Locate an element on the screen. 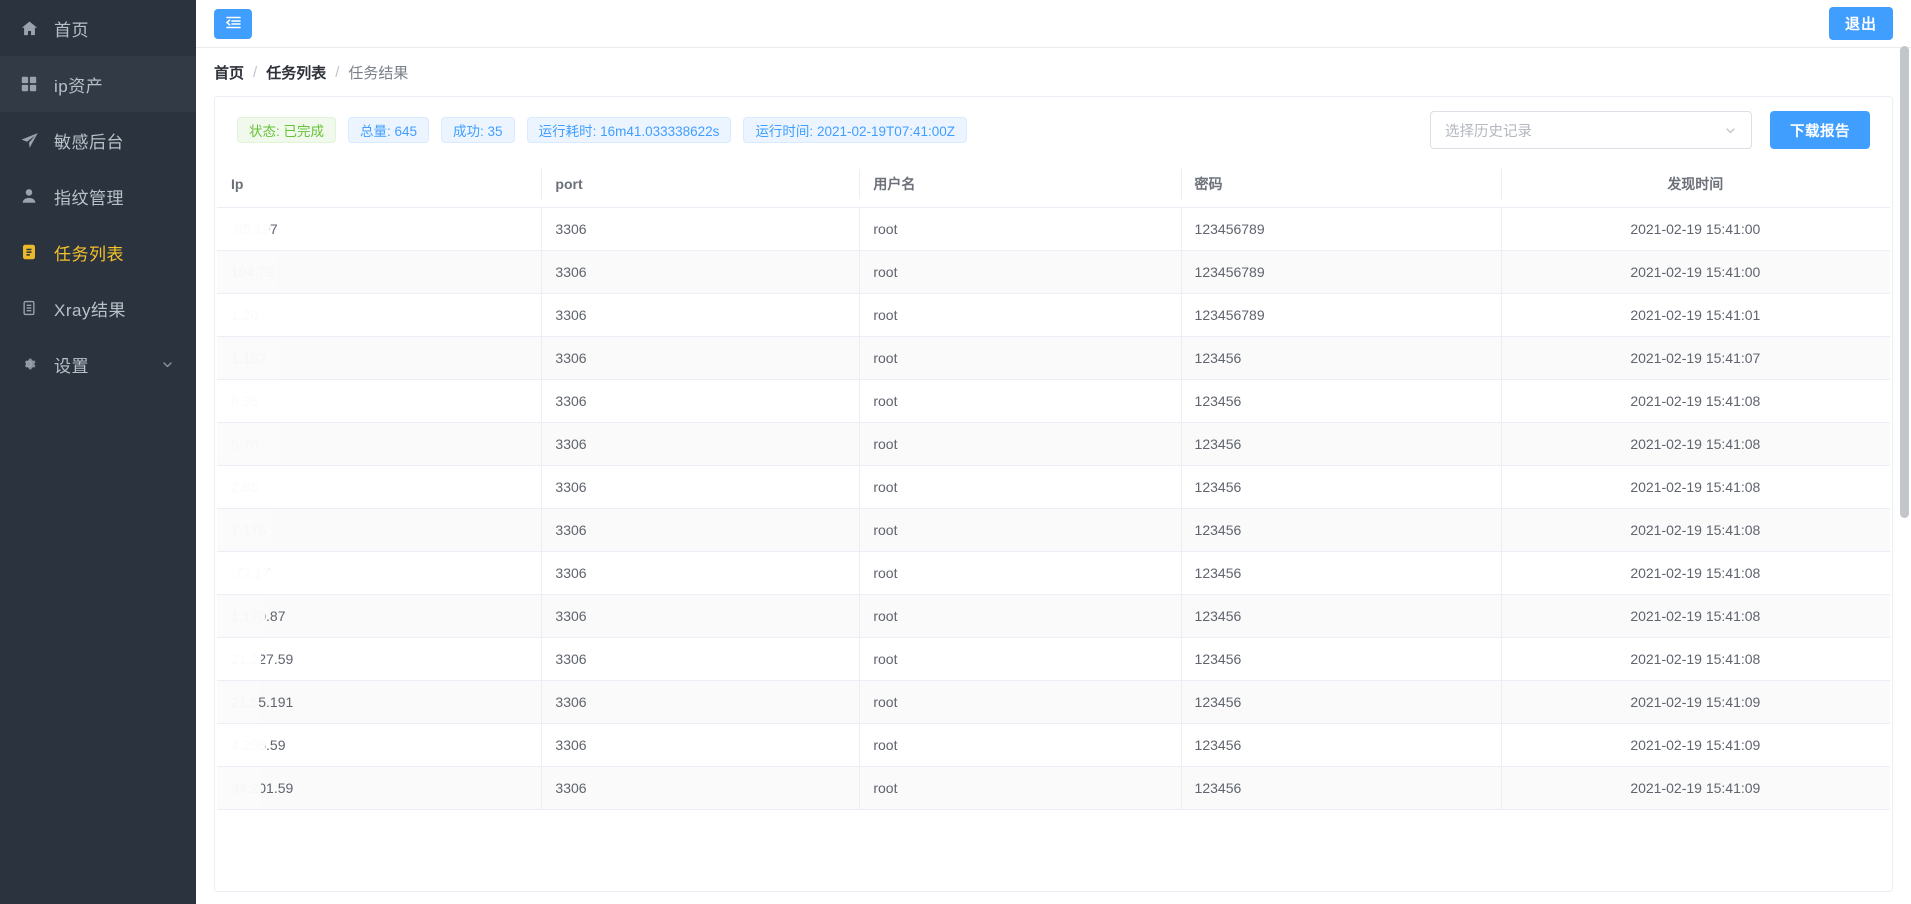 This screenshot has height=904, width=1911. menu-fold-button is located at coordinates (233, 23).